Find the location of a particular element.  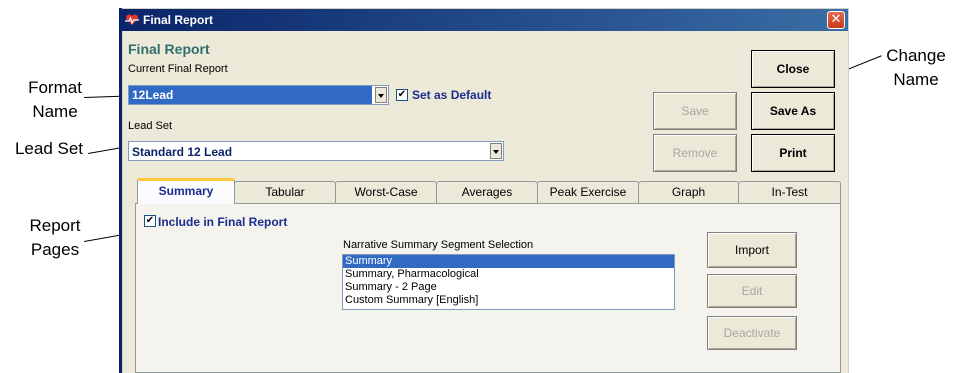

current-report-select: 12Lead is located at coordinates (258, 95).